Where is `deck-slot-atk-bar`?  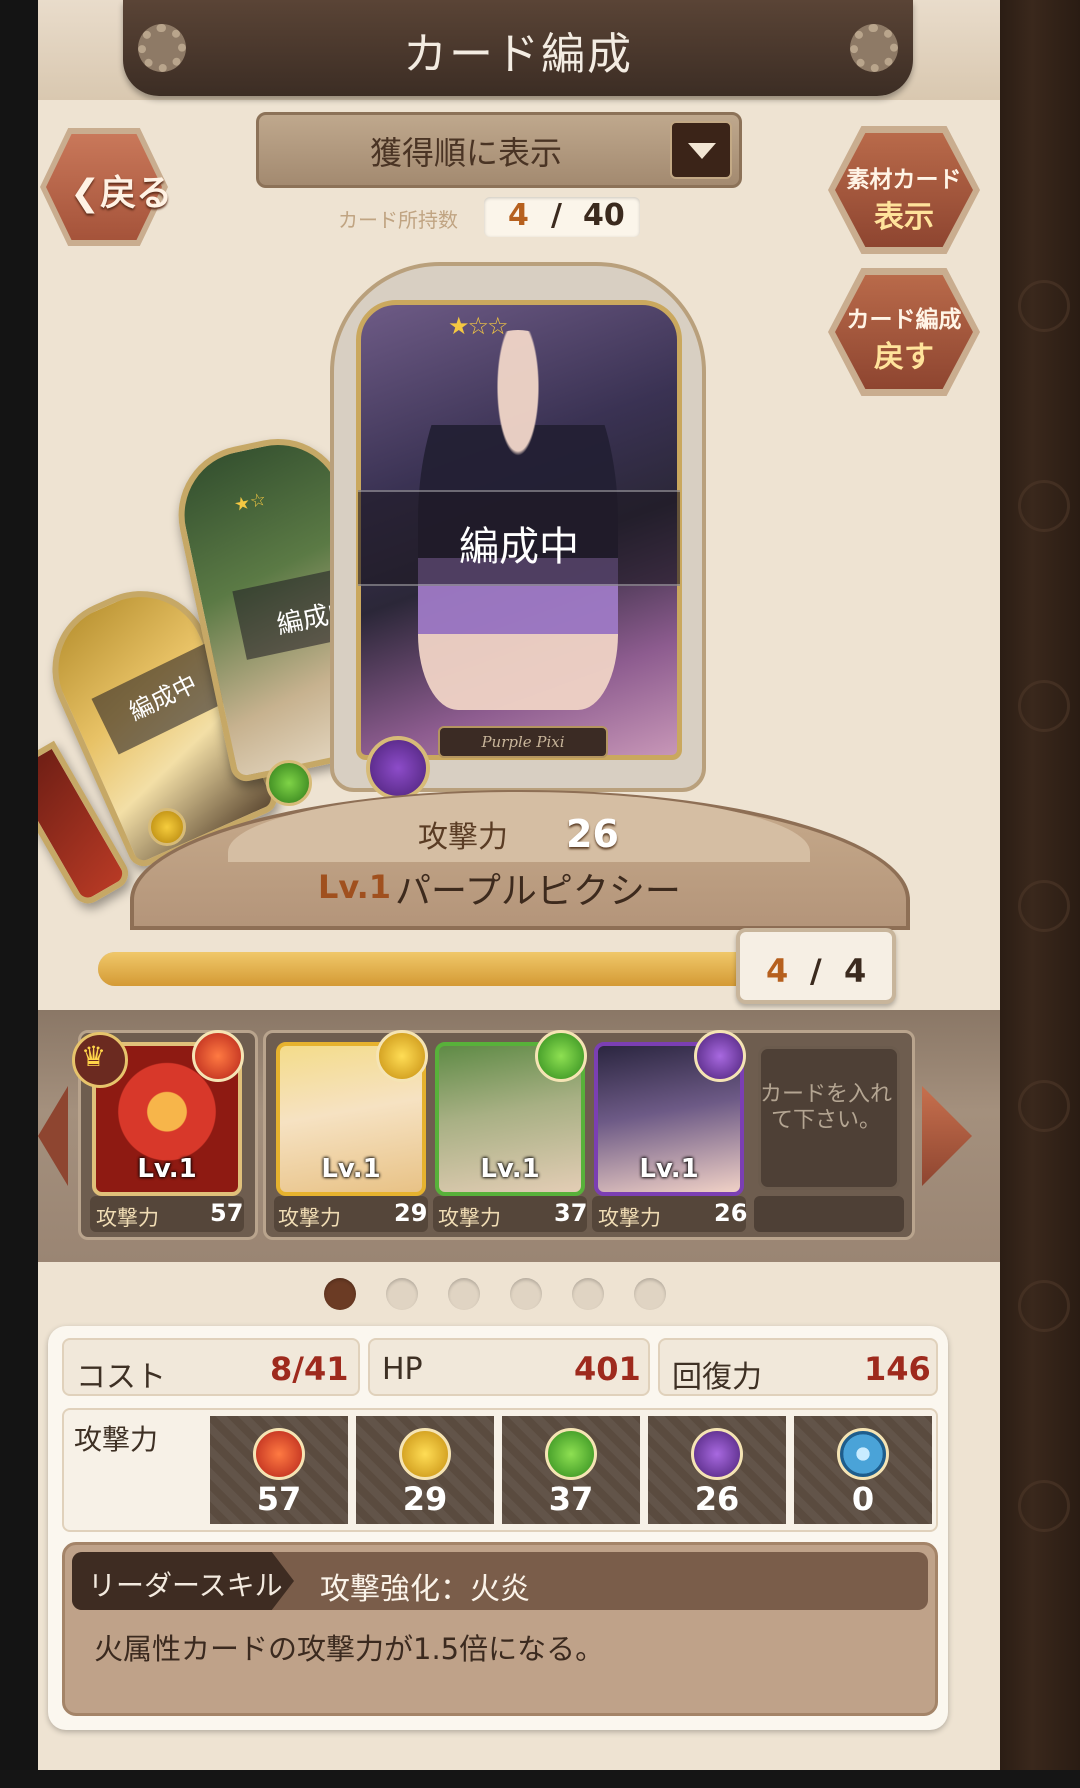
deck-slot-atk-bar is located at coordinates (829, 1214).